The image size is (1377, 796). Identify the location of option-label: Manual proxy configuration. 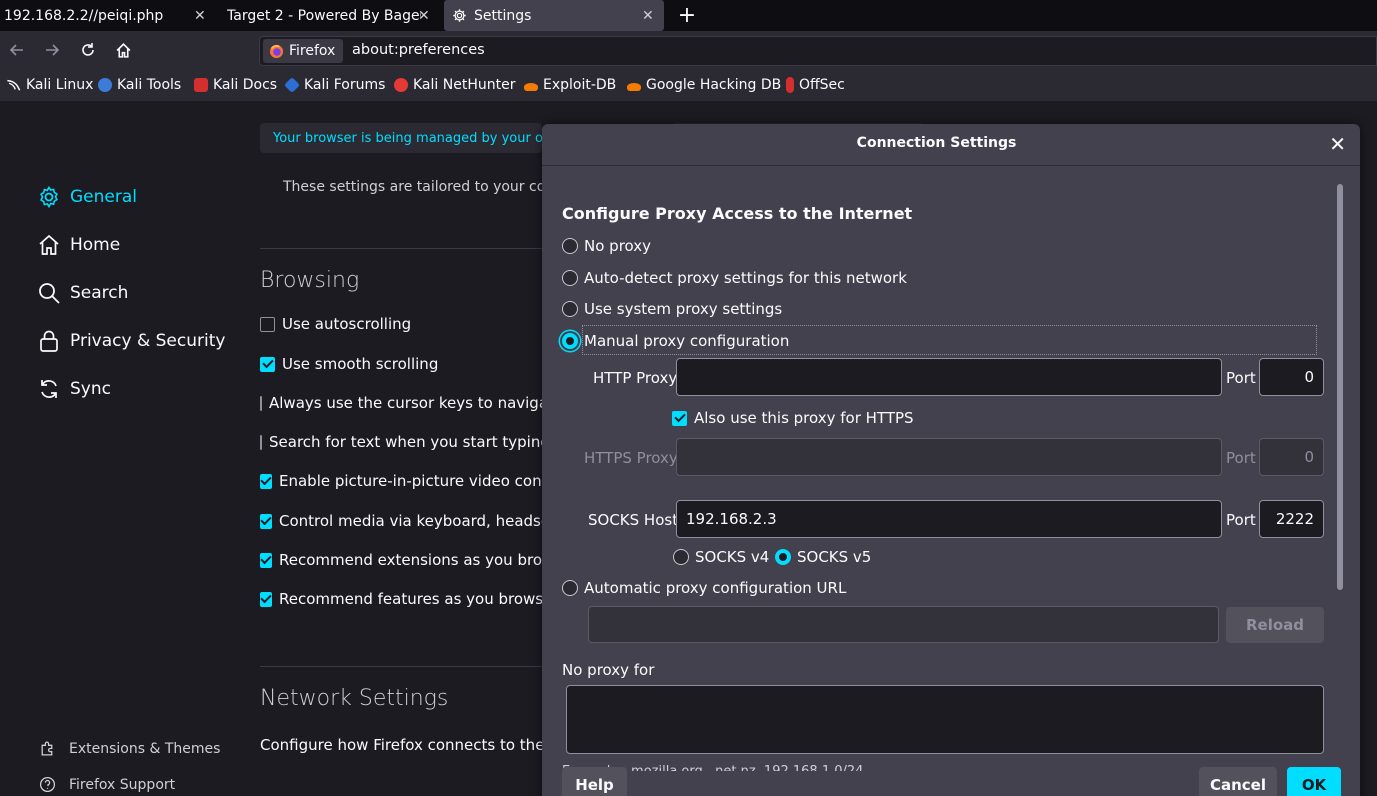
(687, 341).